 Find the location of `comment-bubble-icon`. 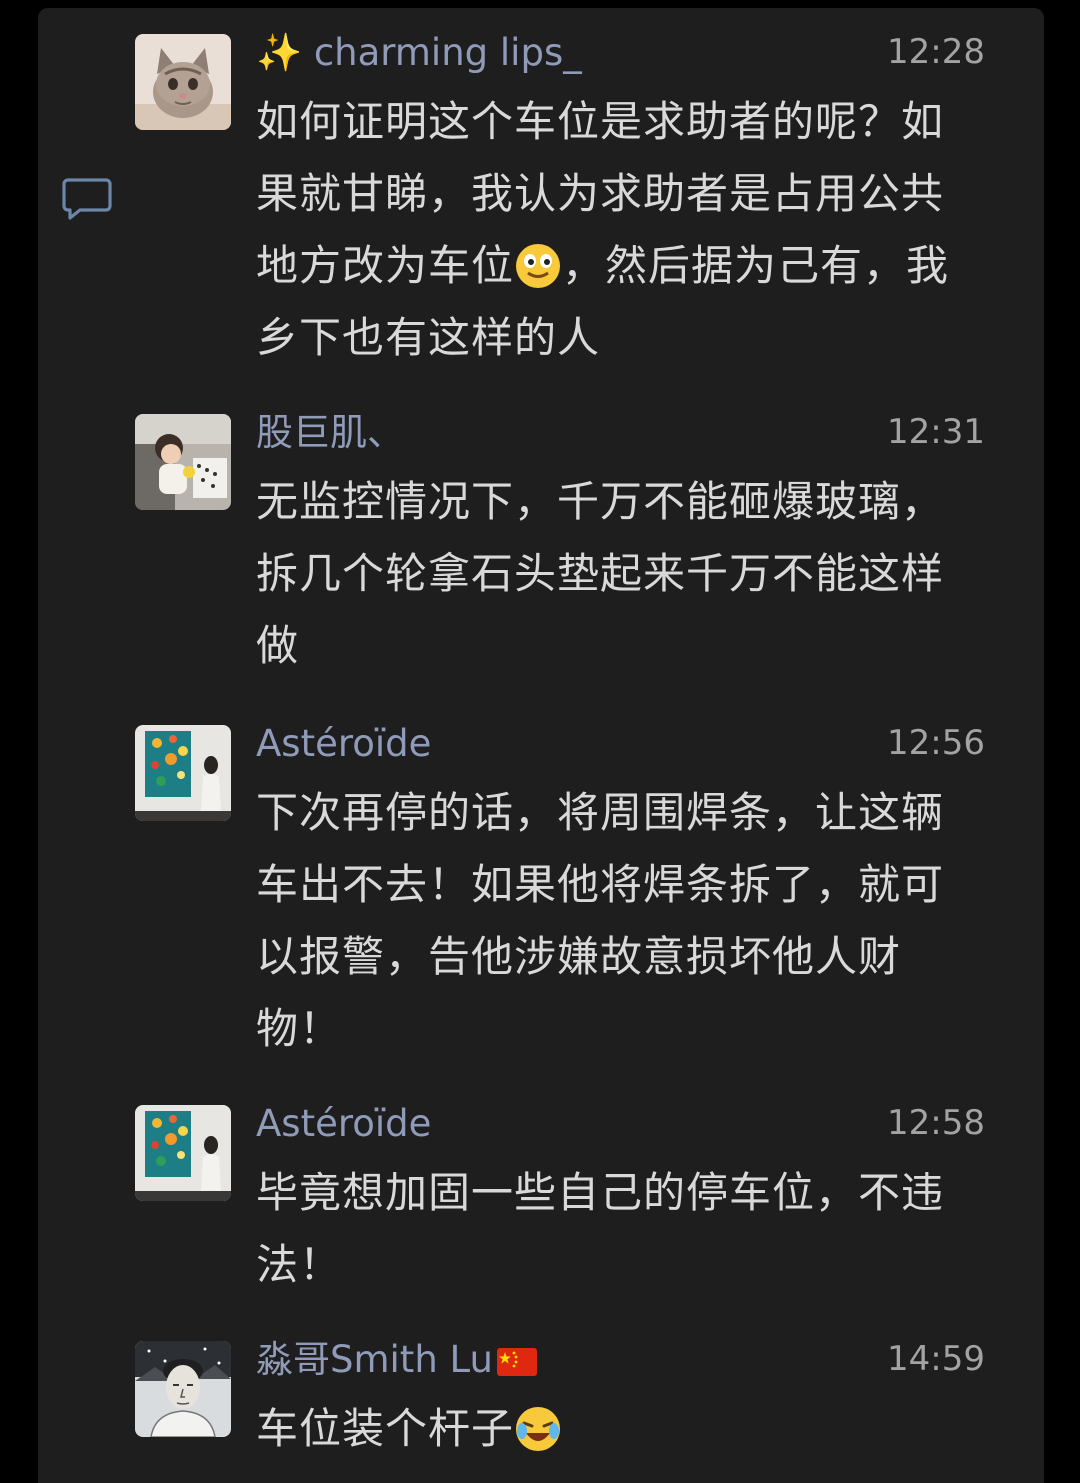

comment-bubble-icon is located at coordinates (87, 198).